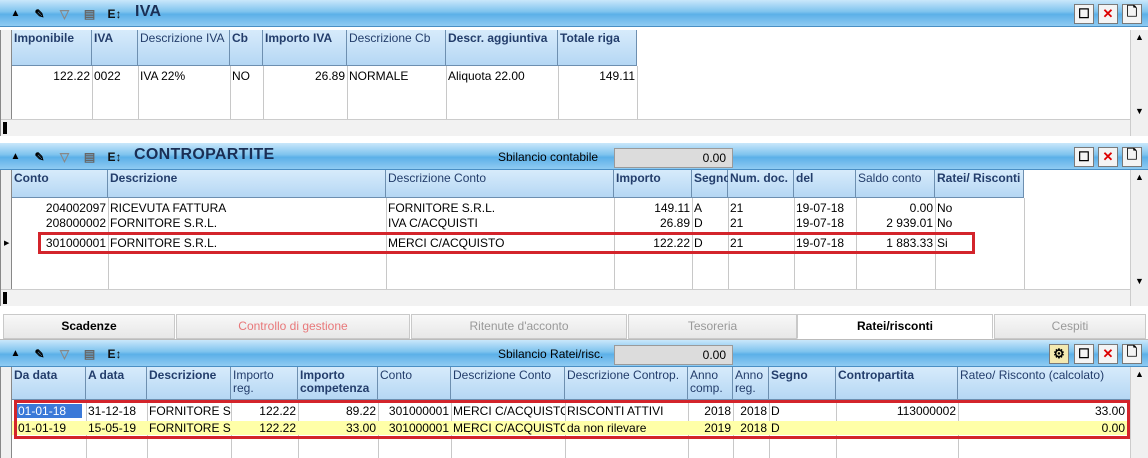 The image size is (1148, 458). Describe the element at coordinates (502, 48) in the screenshot. I see `col-descr-aggiuntiva: Descr. aggiuntiva` at that location.